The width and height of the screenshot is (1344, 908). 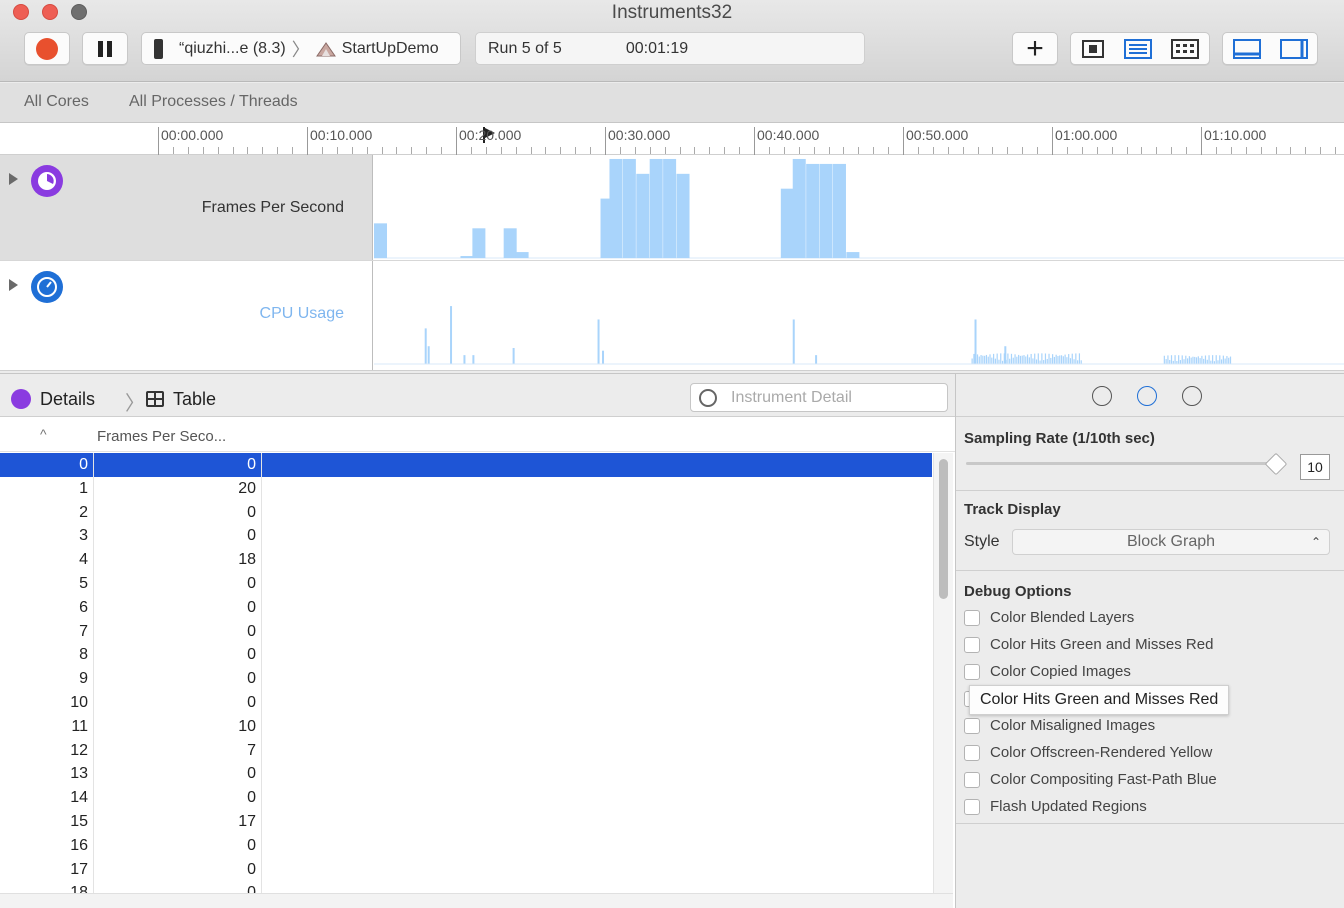 What do you see at coordinates (83, 631) in the screenshot?
I see `row-index-cell: 7` at bounding box center [83, 631].